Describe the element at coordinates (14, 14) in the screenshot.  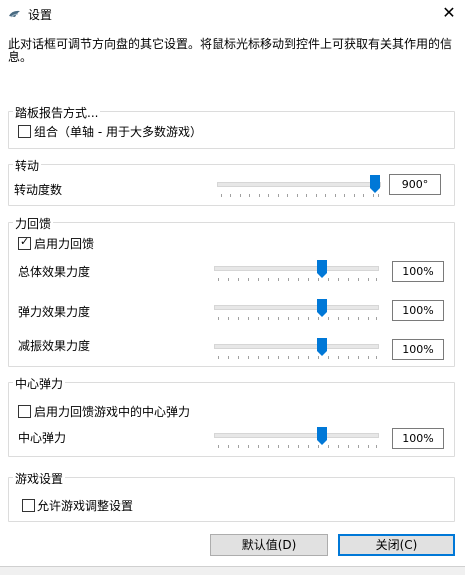
I see `app-icon` at that location.